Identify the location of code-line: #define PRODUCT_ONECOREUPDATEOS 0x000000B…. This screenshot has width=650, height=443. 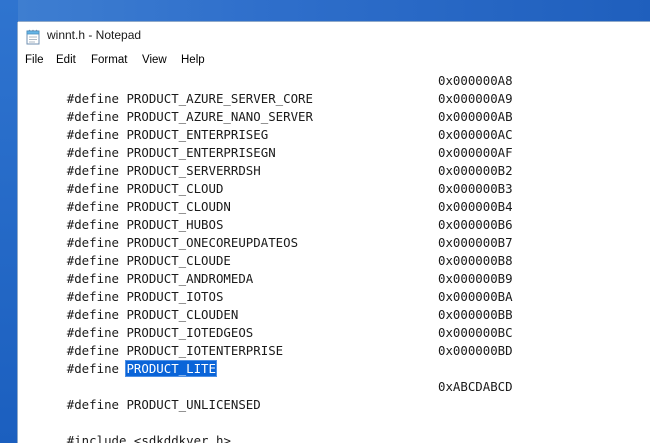
(267, 233).